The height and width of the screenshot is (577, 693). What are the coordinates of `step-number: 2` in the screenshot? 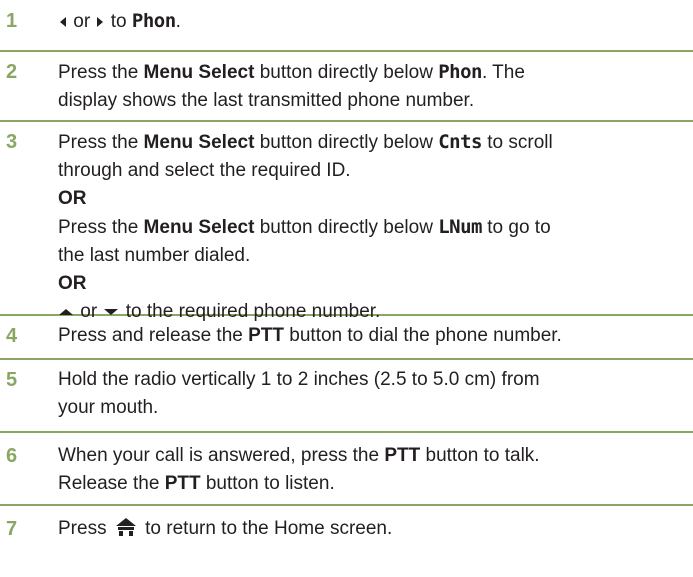 It's located at (12, 72).